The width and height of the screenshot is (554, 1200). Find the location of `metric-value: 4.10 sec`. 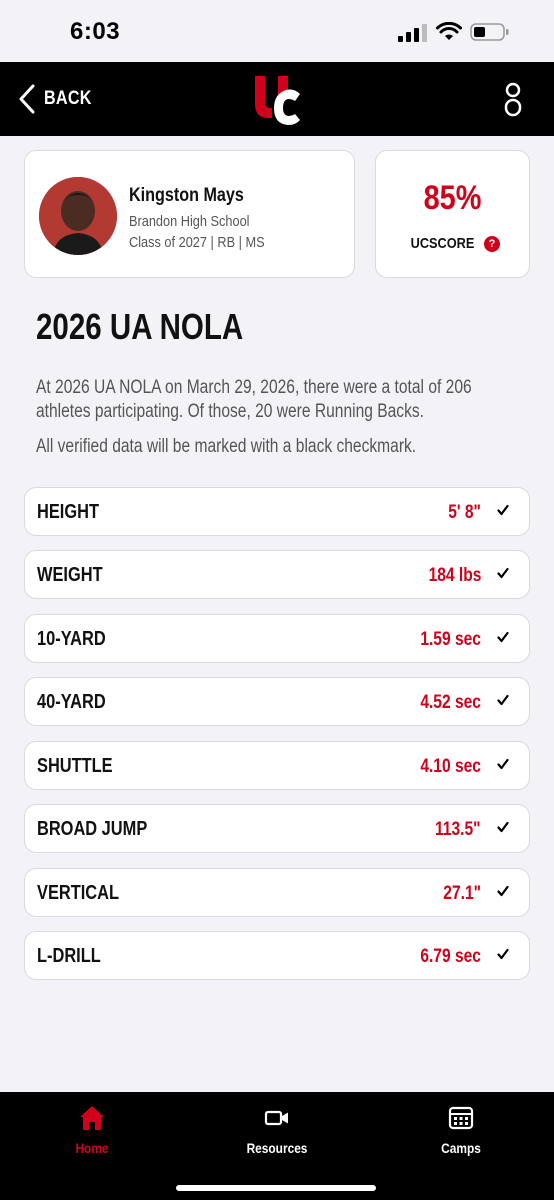

metric-value: 4.10 sec is located at coordinates (450, 766).